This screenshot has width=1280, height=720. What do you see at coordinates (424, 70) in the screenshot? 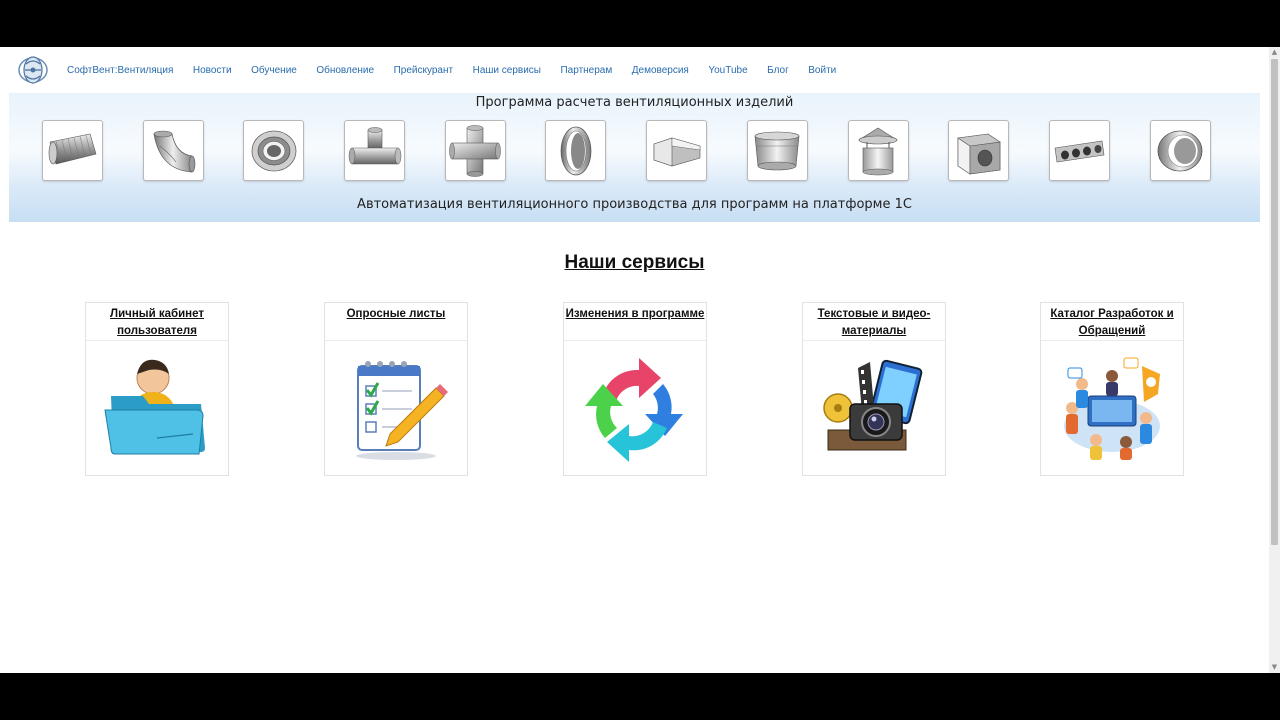
I see `nav-item-pricelist: Прейскурант` at bounding box center [424, 70].